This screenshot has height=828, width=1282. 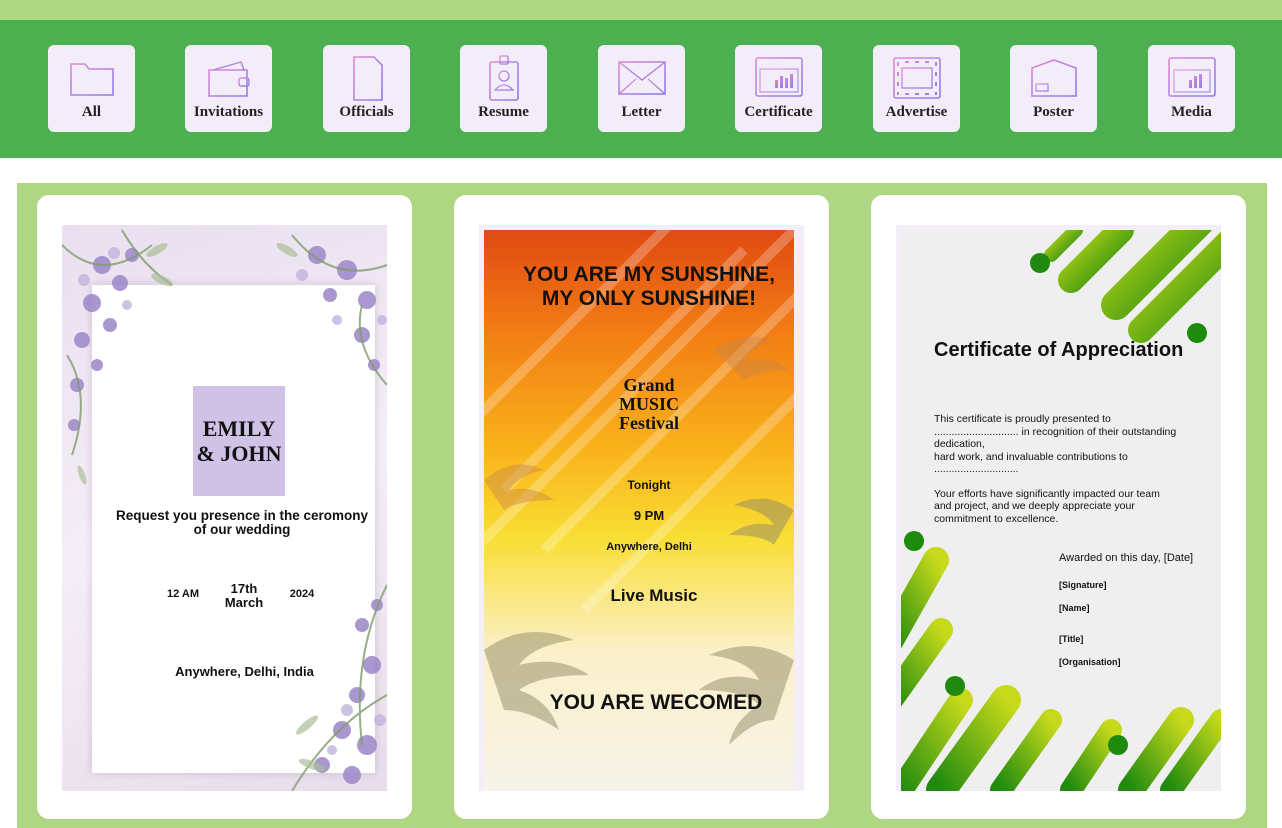 I want to click on category-label: Advertise, so click(x=916, y=112).